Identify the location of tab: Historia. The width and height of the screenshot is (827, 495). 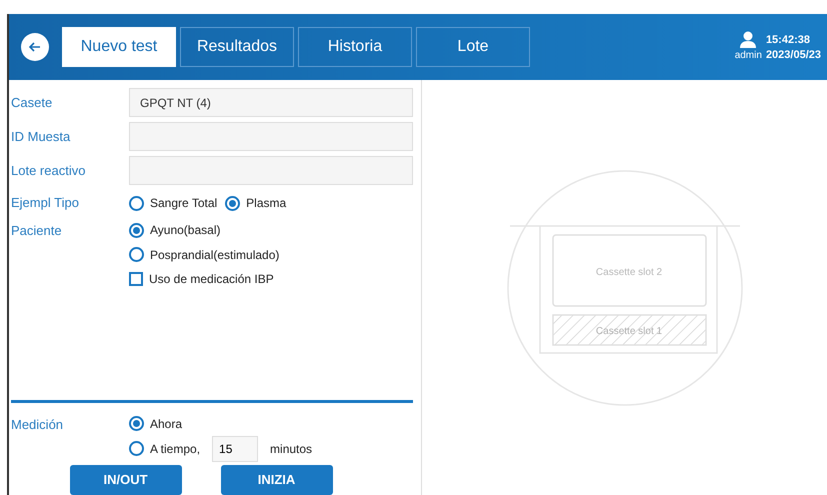
(355, 47).